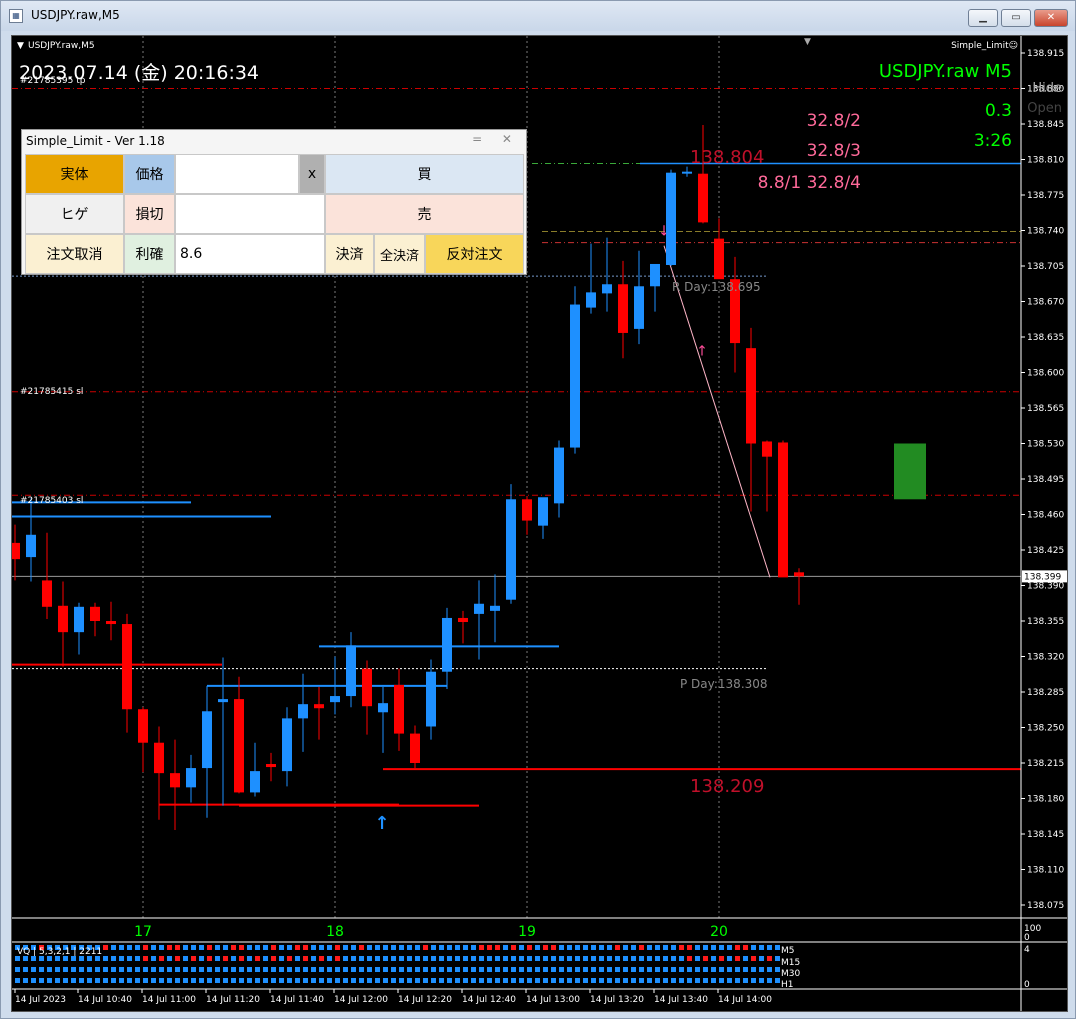 The height and width of the screenshot is (1019, 1076). Describe the element at coordinates (910, 471) in the screenshot. I see `green-box-marker` at that location.